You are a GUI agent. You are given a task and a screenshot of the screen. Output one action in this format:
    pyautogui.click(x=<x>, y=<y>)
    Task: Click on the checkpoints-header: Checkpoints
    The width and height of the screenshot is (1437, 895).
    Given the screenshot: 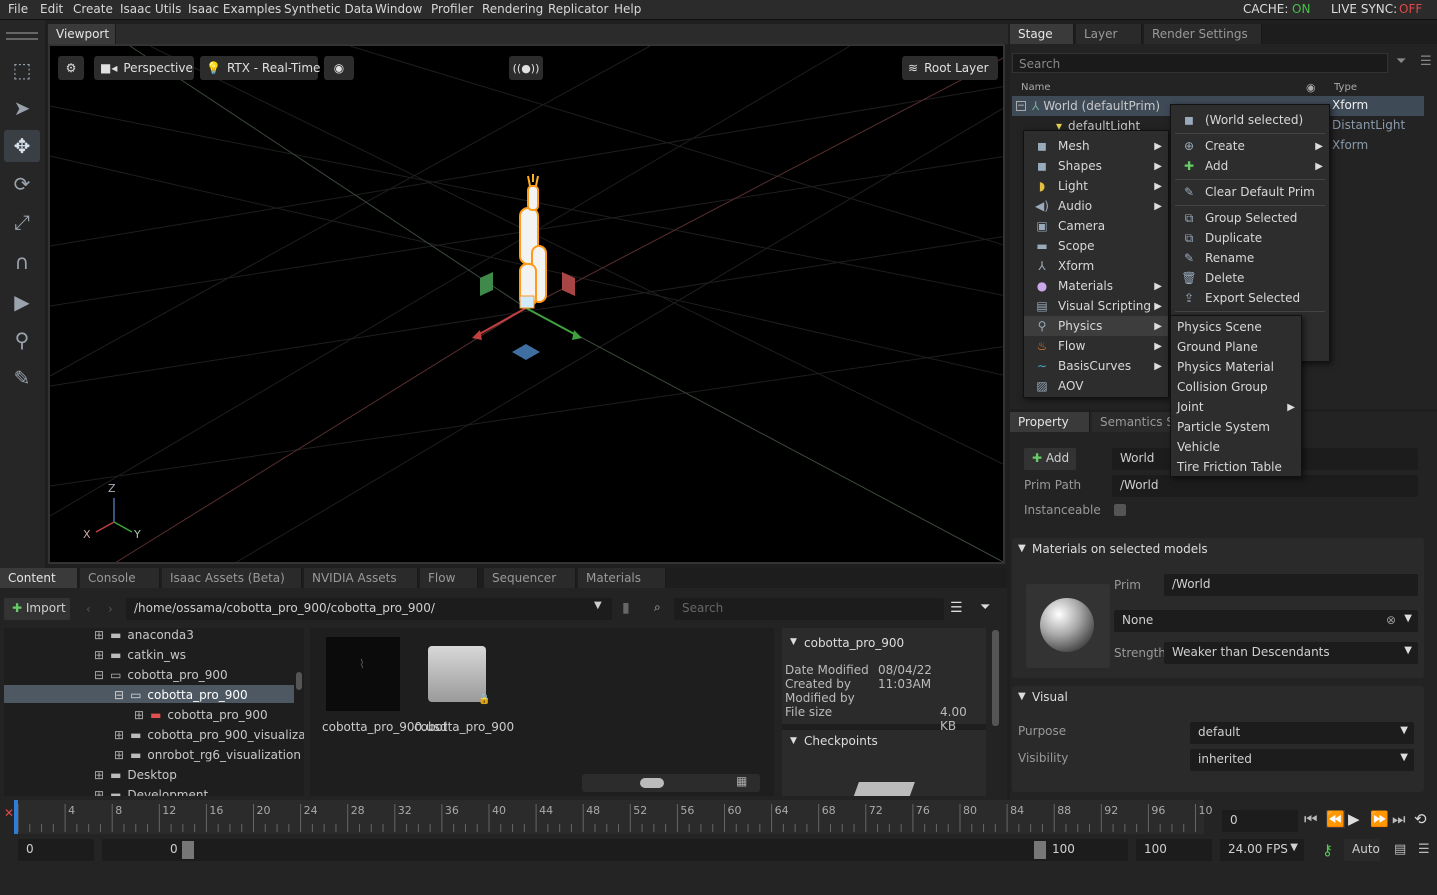 What is the action you would take?
    pyautogui.click(x=841, y=741)
    